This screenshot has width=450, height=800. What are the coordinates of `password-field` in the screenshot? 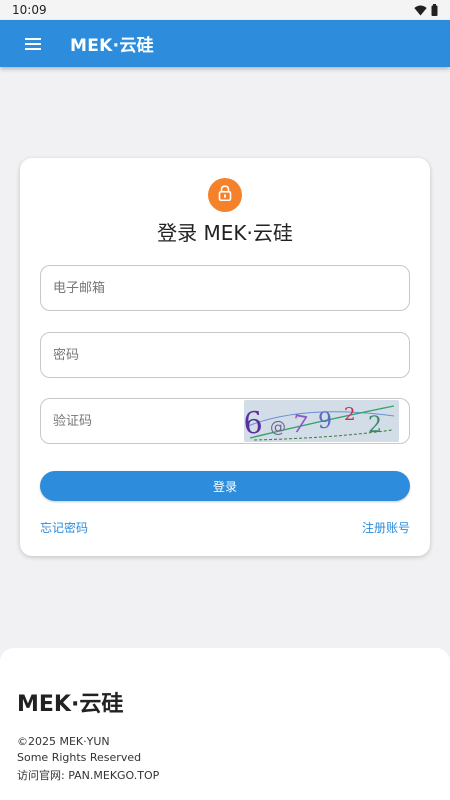 It's located at (225, 355).